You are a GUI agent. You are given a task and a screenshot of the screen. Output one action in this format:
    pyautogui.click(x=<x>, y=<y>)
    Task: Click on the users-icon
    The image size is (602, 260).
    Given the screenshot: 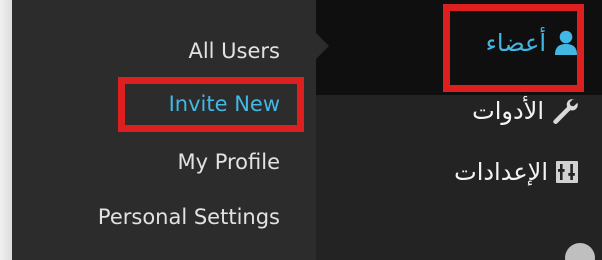 What is the action you would take?
    pyautogui.click(x=566, y=43)
    